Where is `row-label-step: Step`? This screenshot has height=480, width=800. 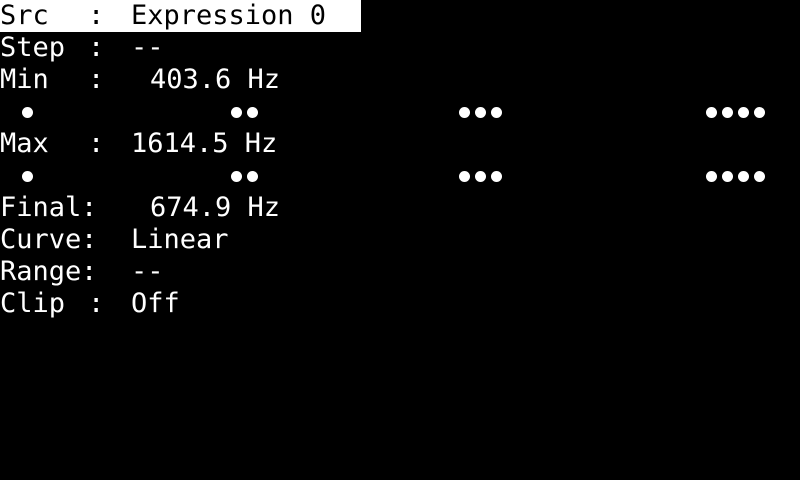
row-label-step: Step is located at coordinates (33, 47).